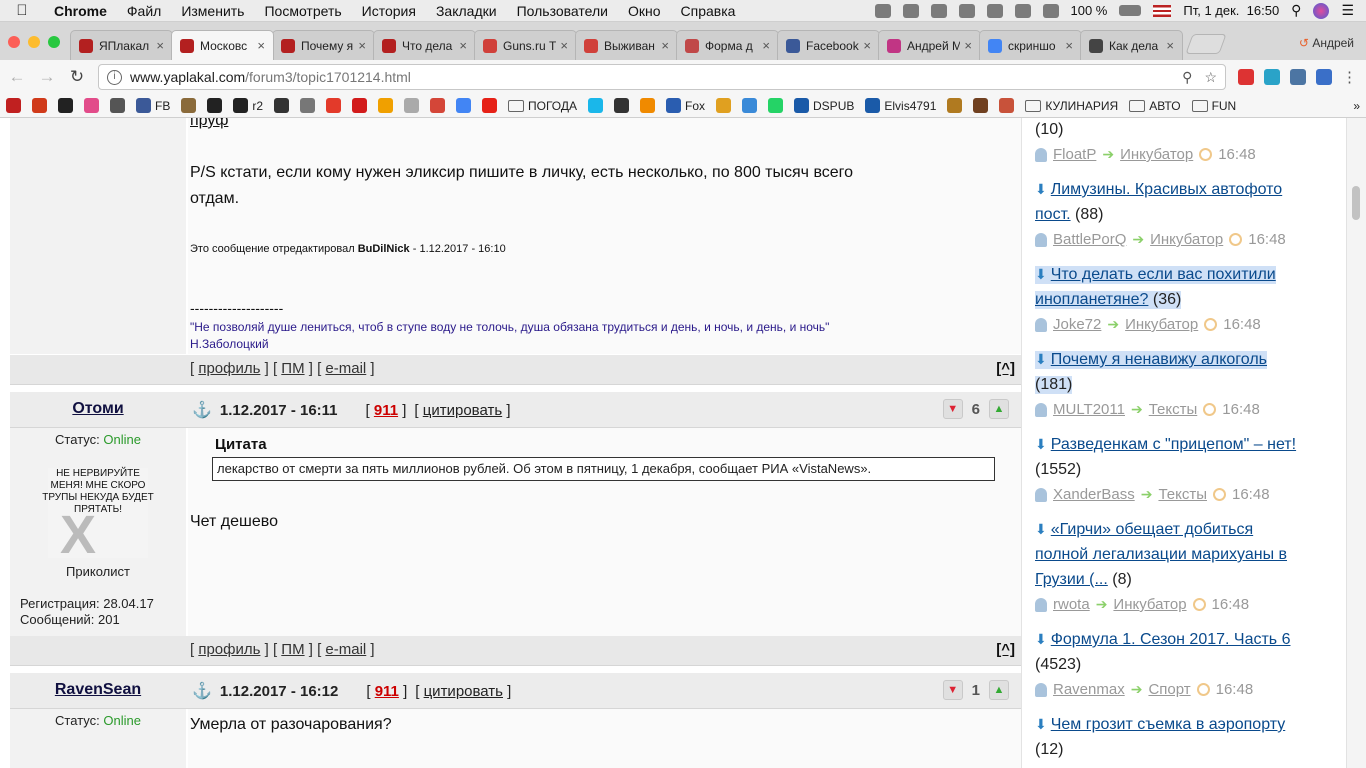  Describe the element at coordinates (1298, 77) in the screenshot. I see `vk-extension-icon` at that location.